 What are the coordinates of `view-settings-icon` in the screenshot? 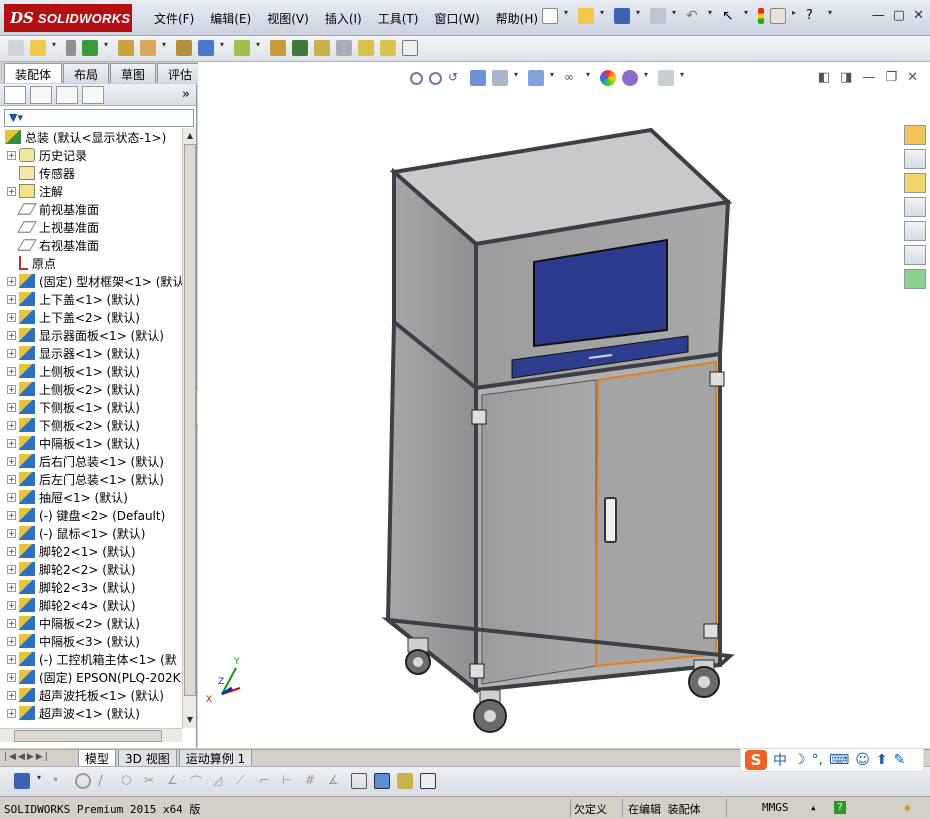 It's located at (666, 78).